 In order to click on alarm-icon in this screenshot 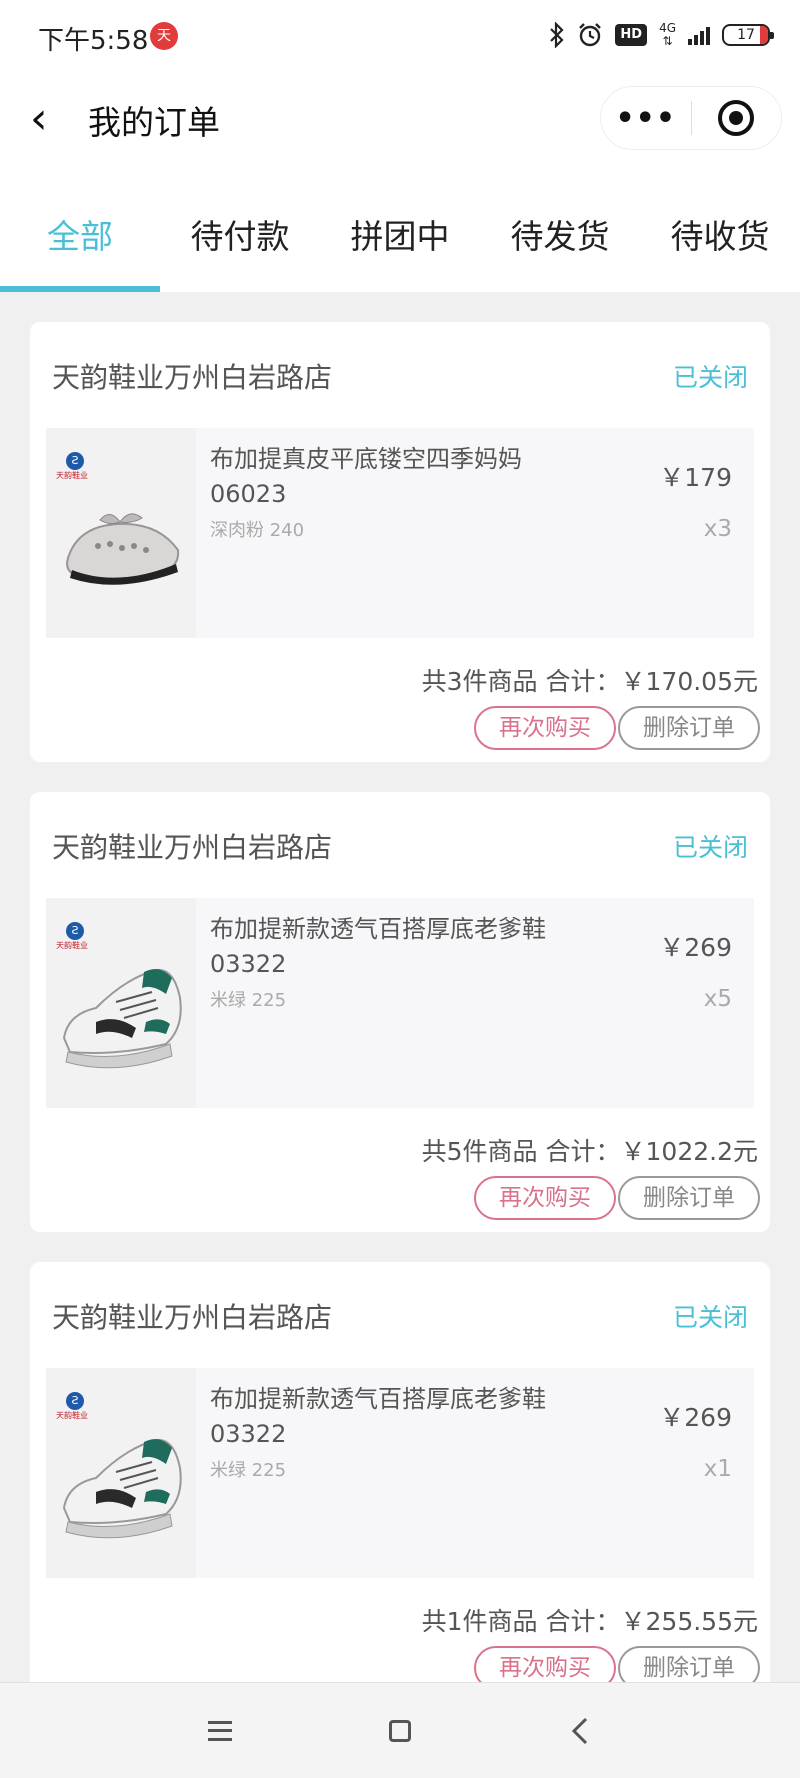, I will do `click(590, 35)`.